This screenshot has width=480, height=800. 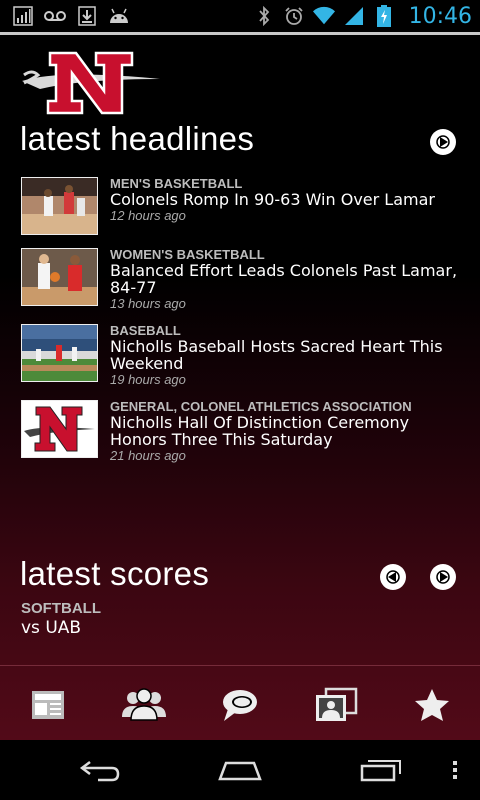 What do you see at coordinates (294, 16) in the screenshot?
I see `alarm-icon` at bounding box center [294, 16].